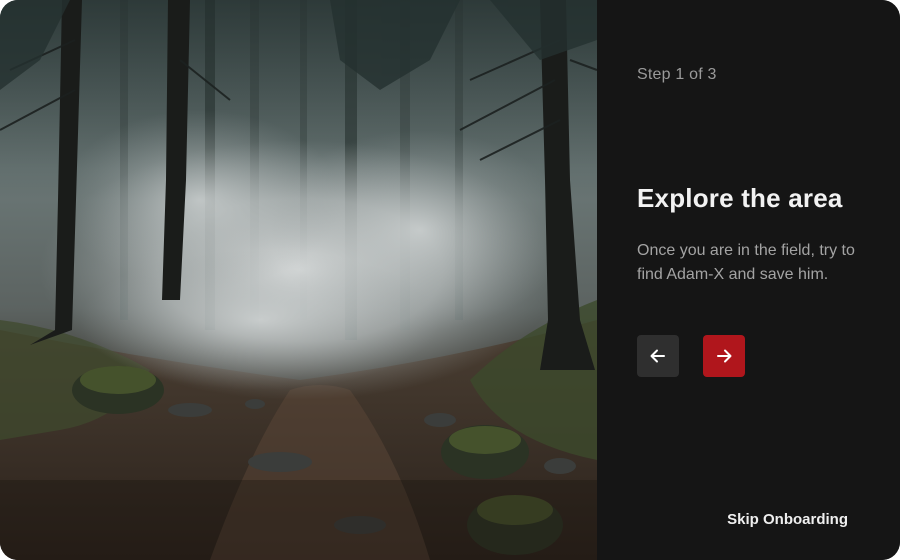 This screenshot has height=560, width=900. I want to click on step-navigation, so click(691, 356).